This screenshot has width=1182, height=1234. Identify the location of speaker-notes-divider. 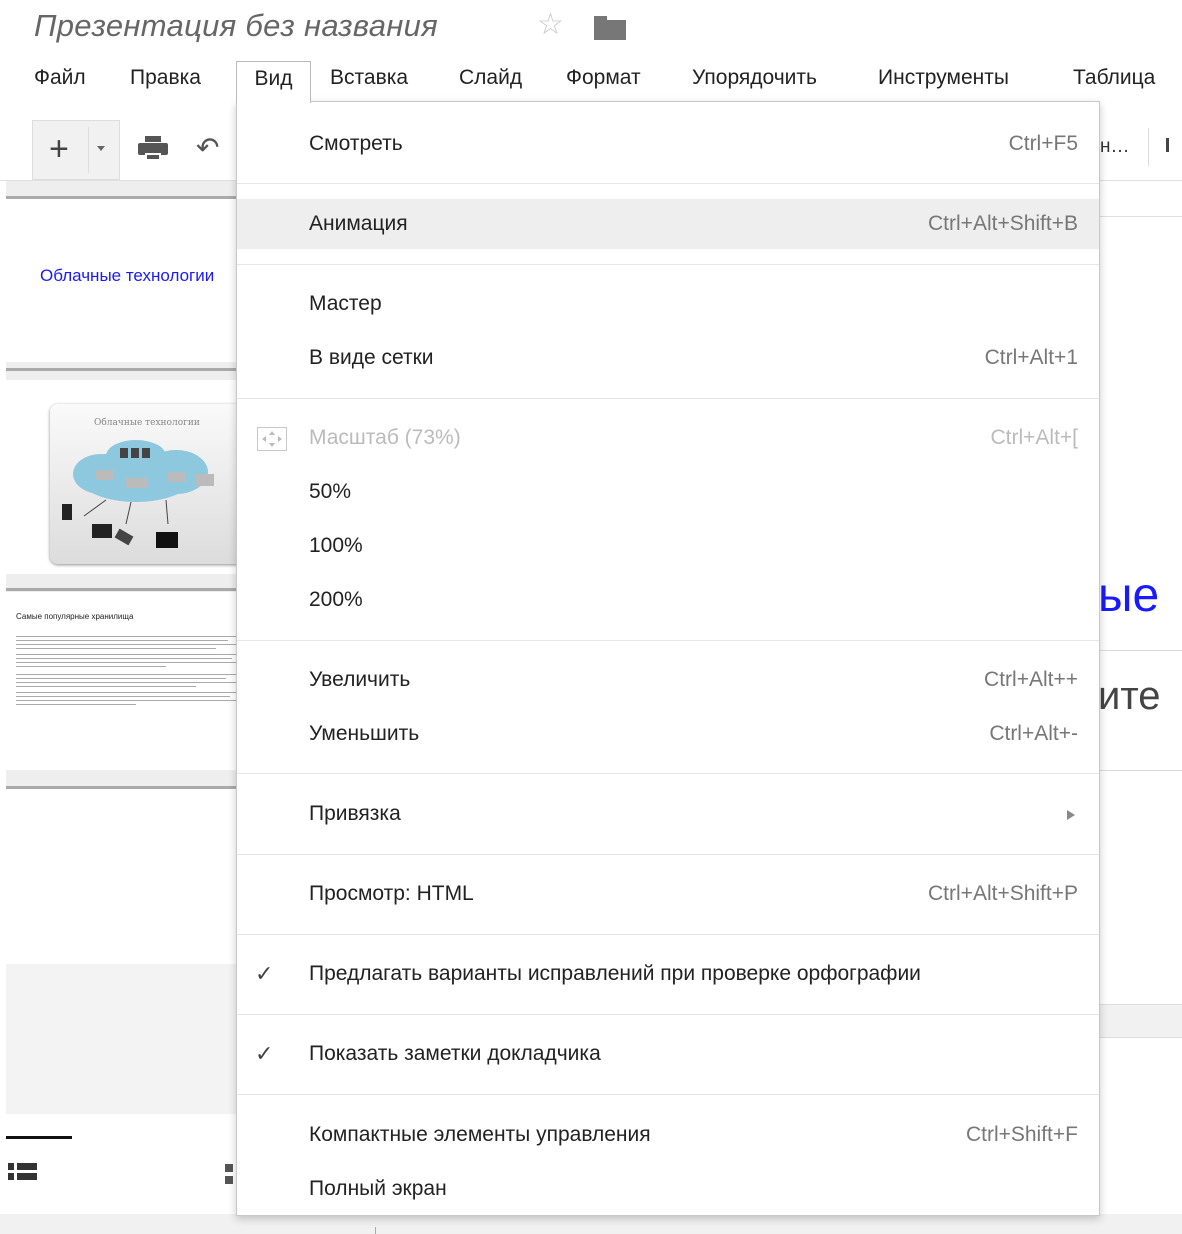
(1141, 1021).